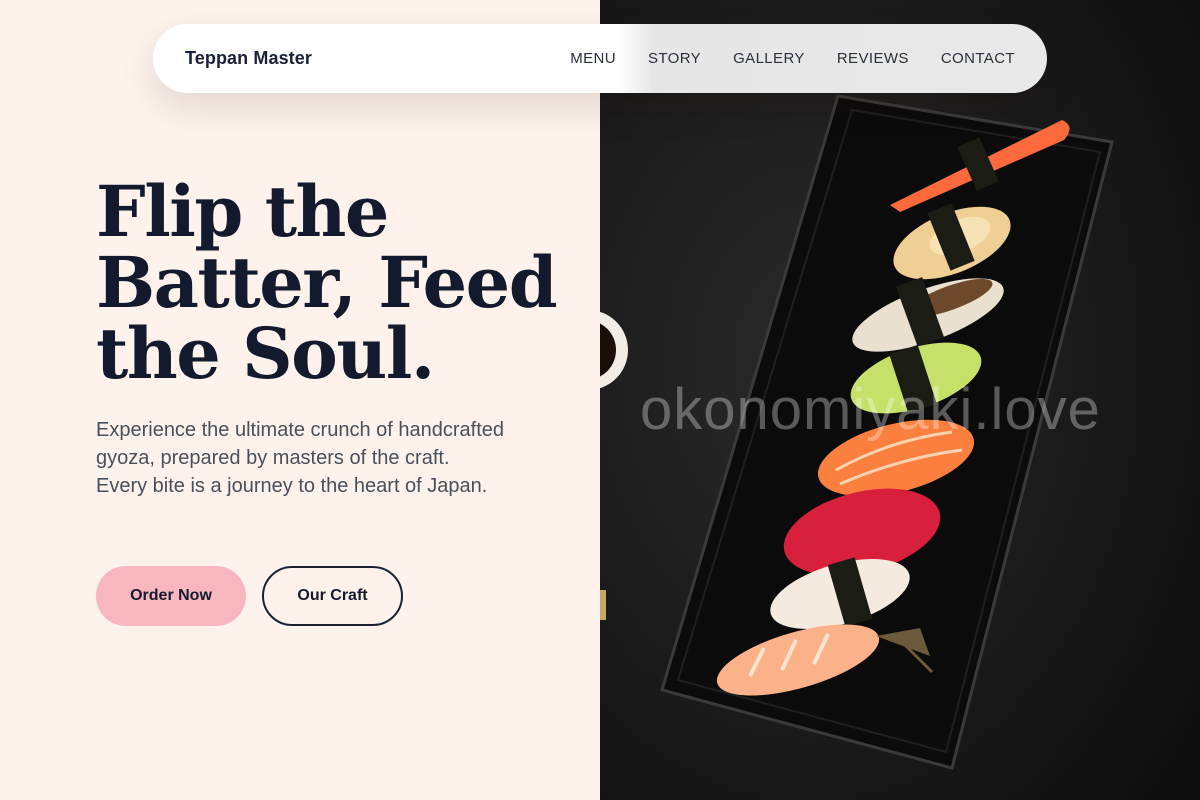 The width and height of the screenshot is (1200, 800). I want to click on nav-links: MENU STORY GALLERY REVIEWS CONTACT, so click(792, 58).